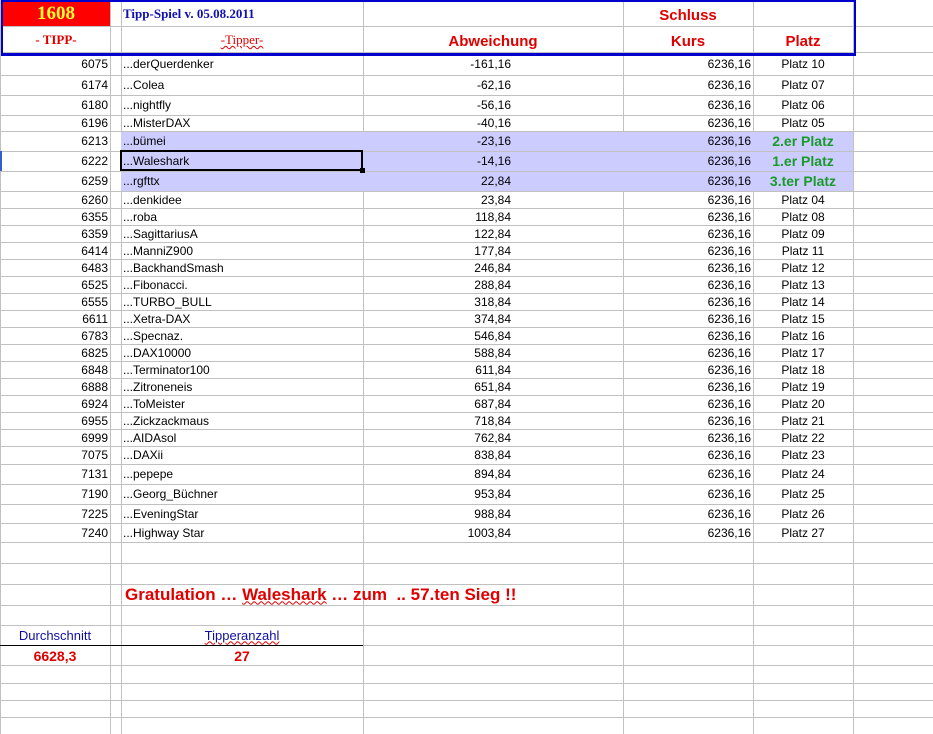 The width and height of the screenshot is (933, 734). Describe the element at coordinates (803, 161) in the screenshot. I see `platz-cell: 1.er Platz` at that location.